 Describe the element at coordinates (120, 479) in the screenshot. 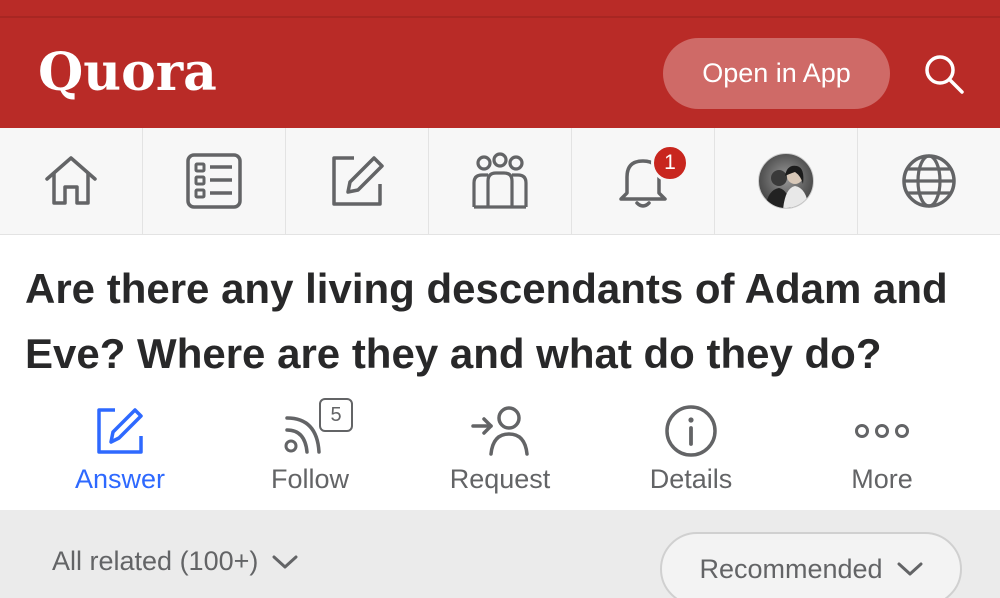

I see `answer-label: Answer` at that location.